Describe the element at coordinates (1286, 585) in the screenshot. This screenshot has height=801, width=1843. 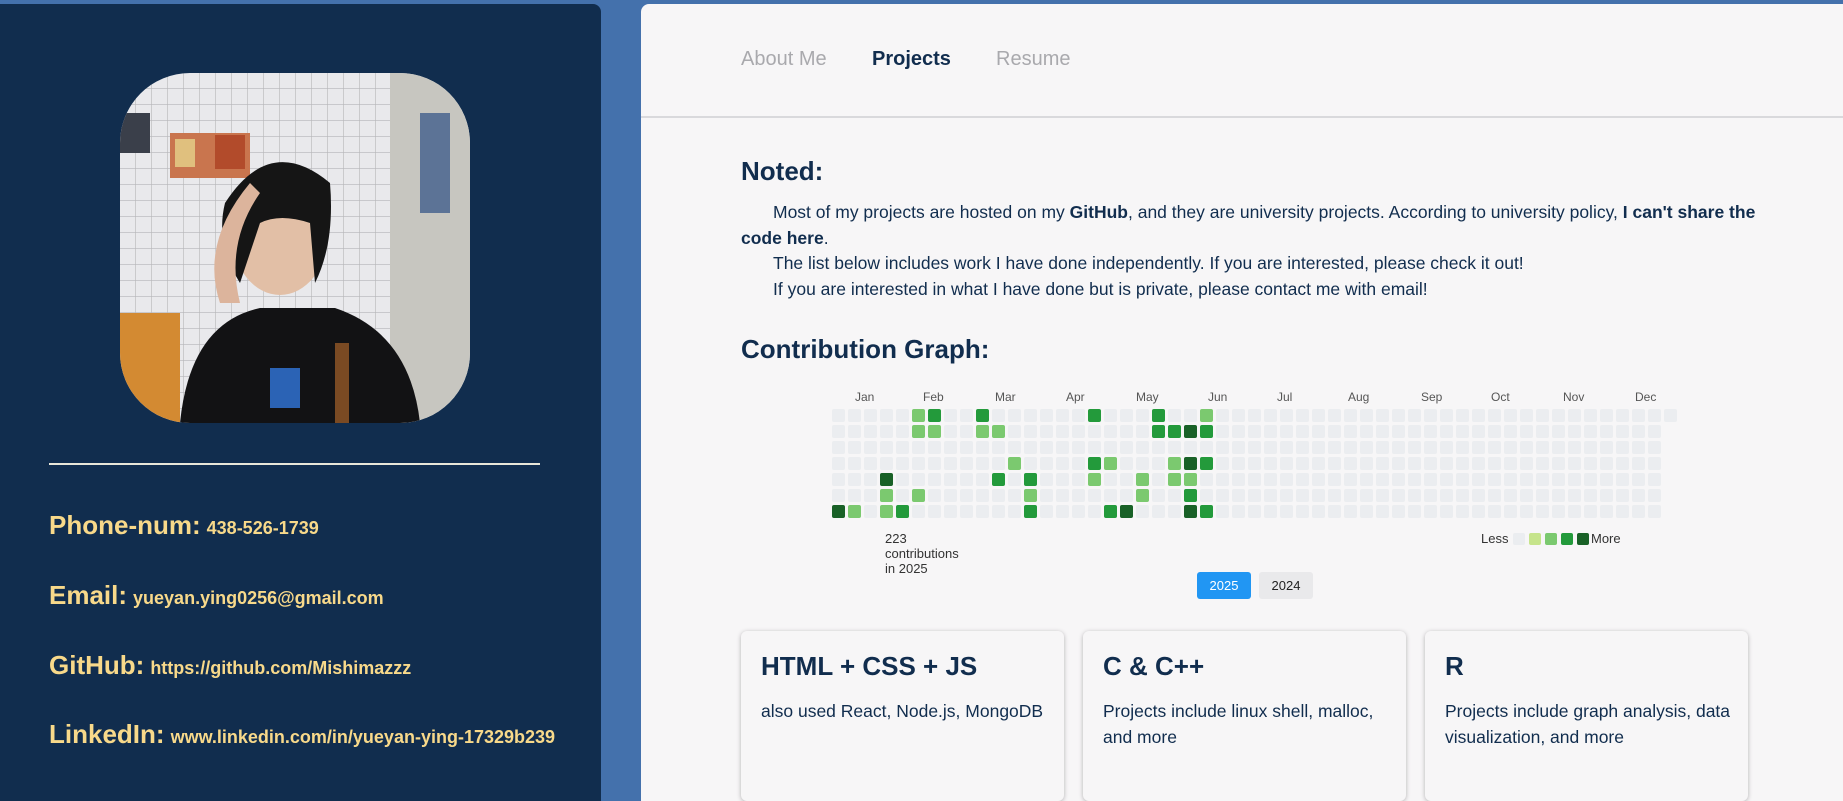
I see `year-2024-button: 2024` at that location.